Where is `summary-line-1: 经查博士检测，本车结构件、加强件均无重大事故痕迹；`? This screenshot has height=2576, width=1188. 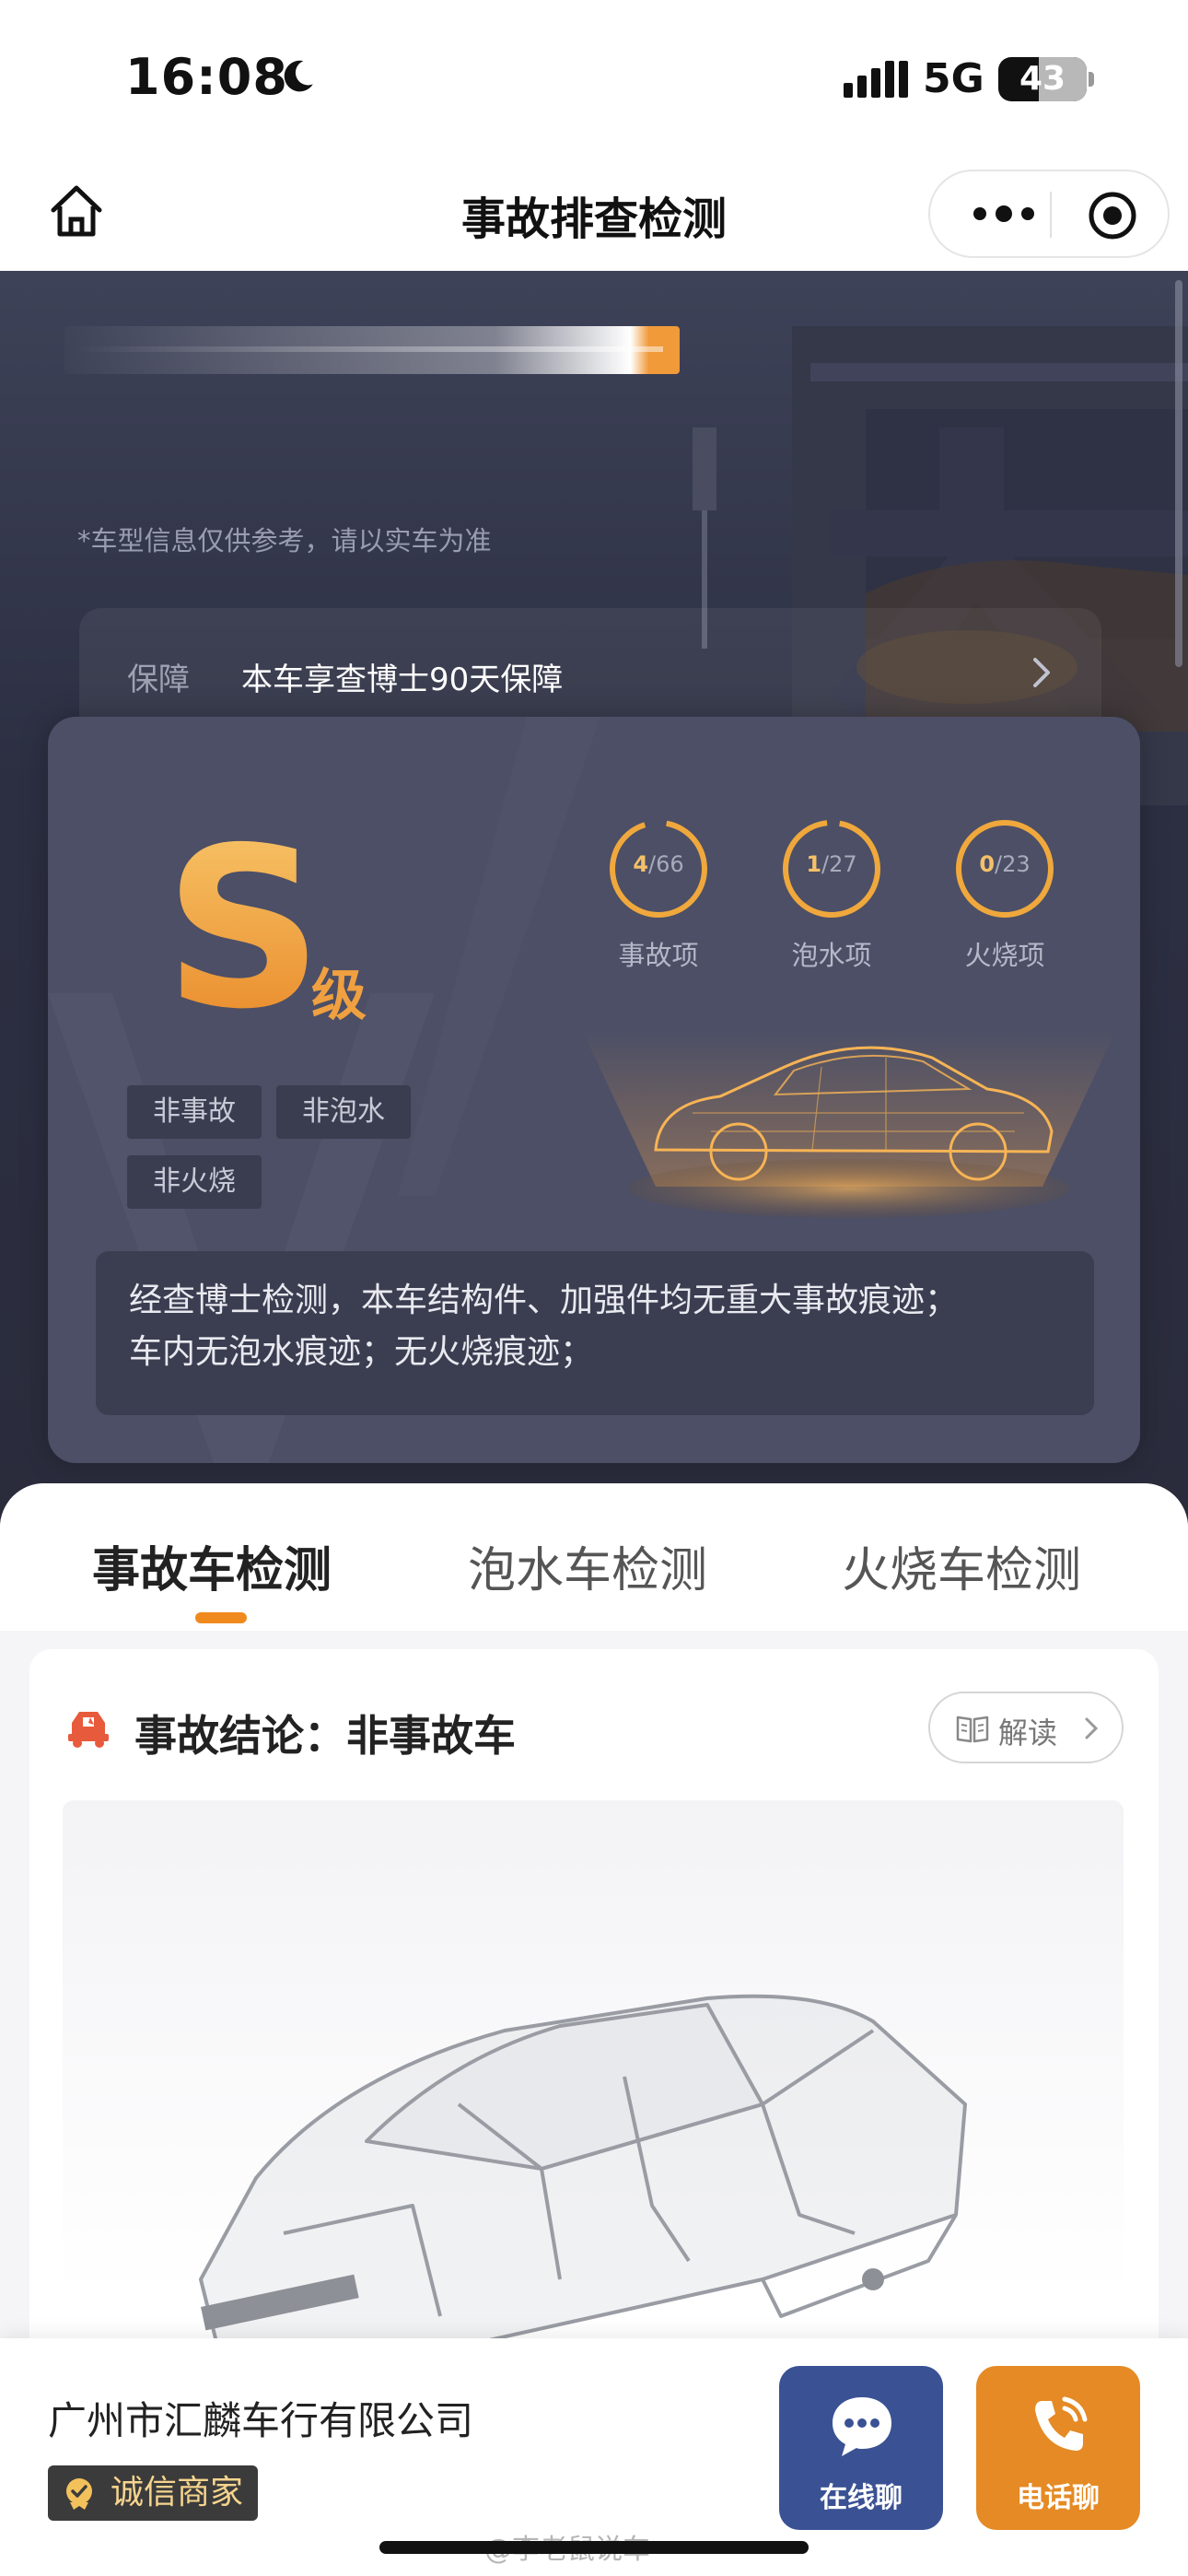 summary-line-1: 经查博士检测，本车结构件、加强件均无重大事故痕迹； is located at coordinates (544, 1300).